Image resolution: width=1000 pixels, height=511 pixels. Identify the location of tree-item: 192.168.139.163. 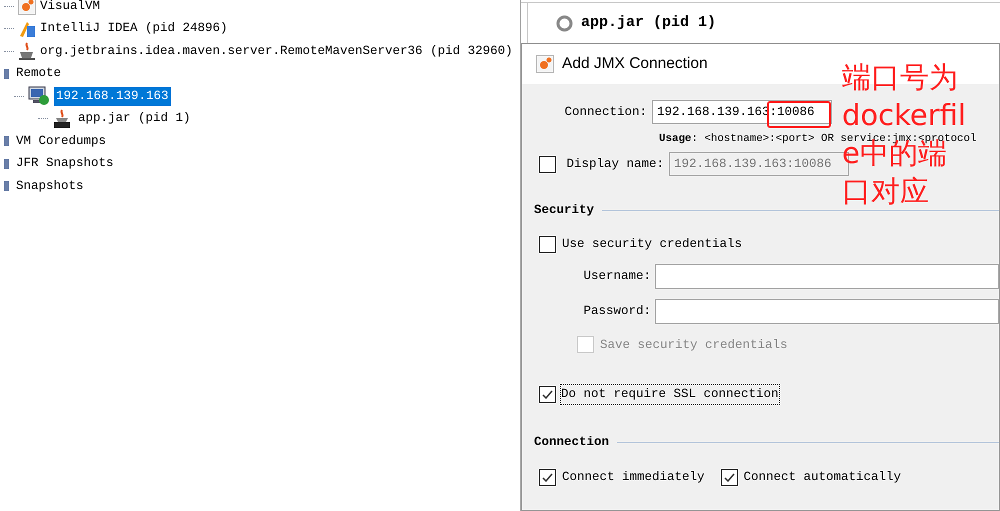
(112, 96).